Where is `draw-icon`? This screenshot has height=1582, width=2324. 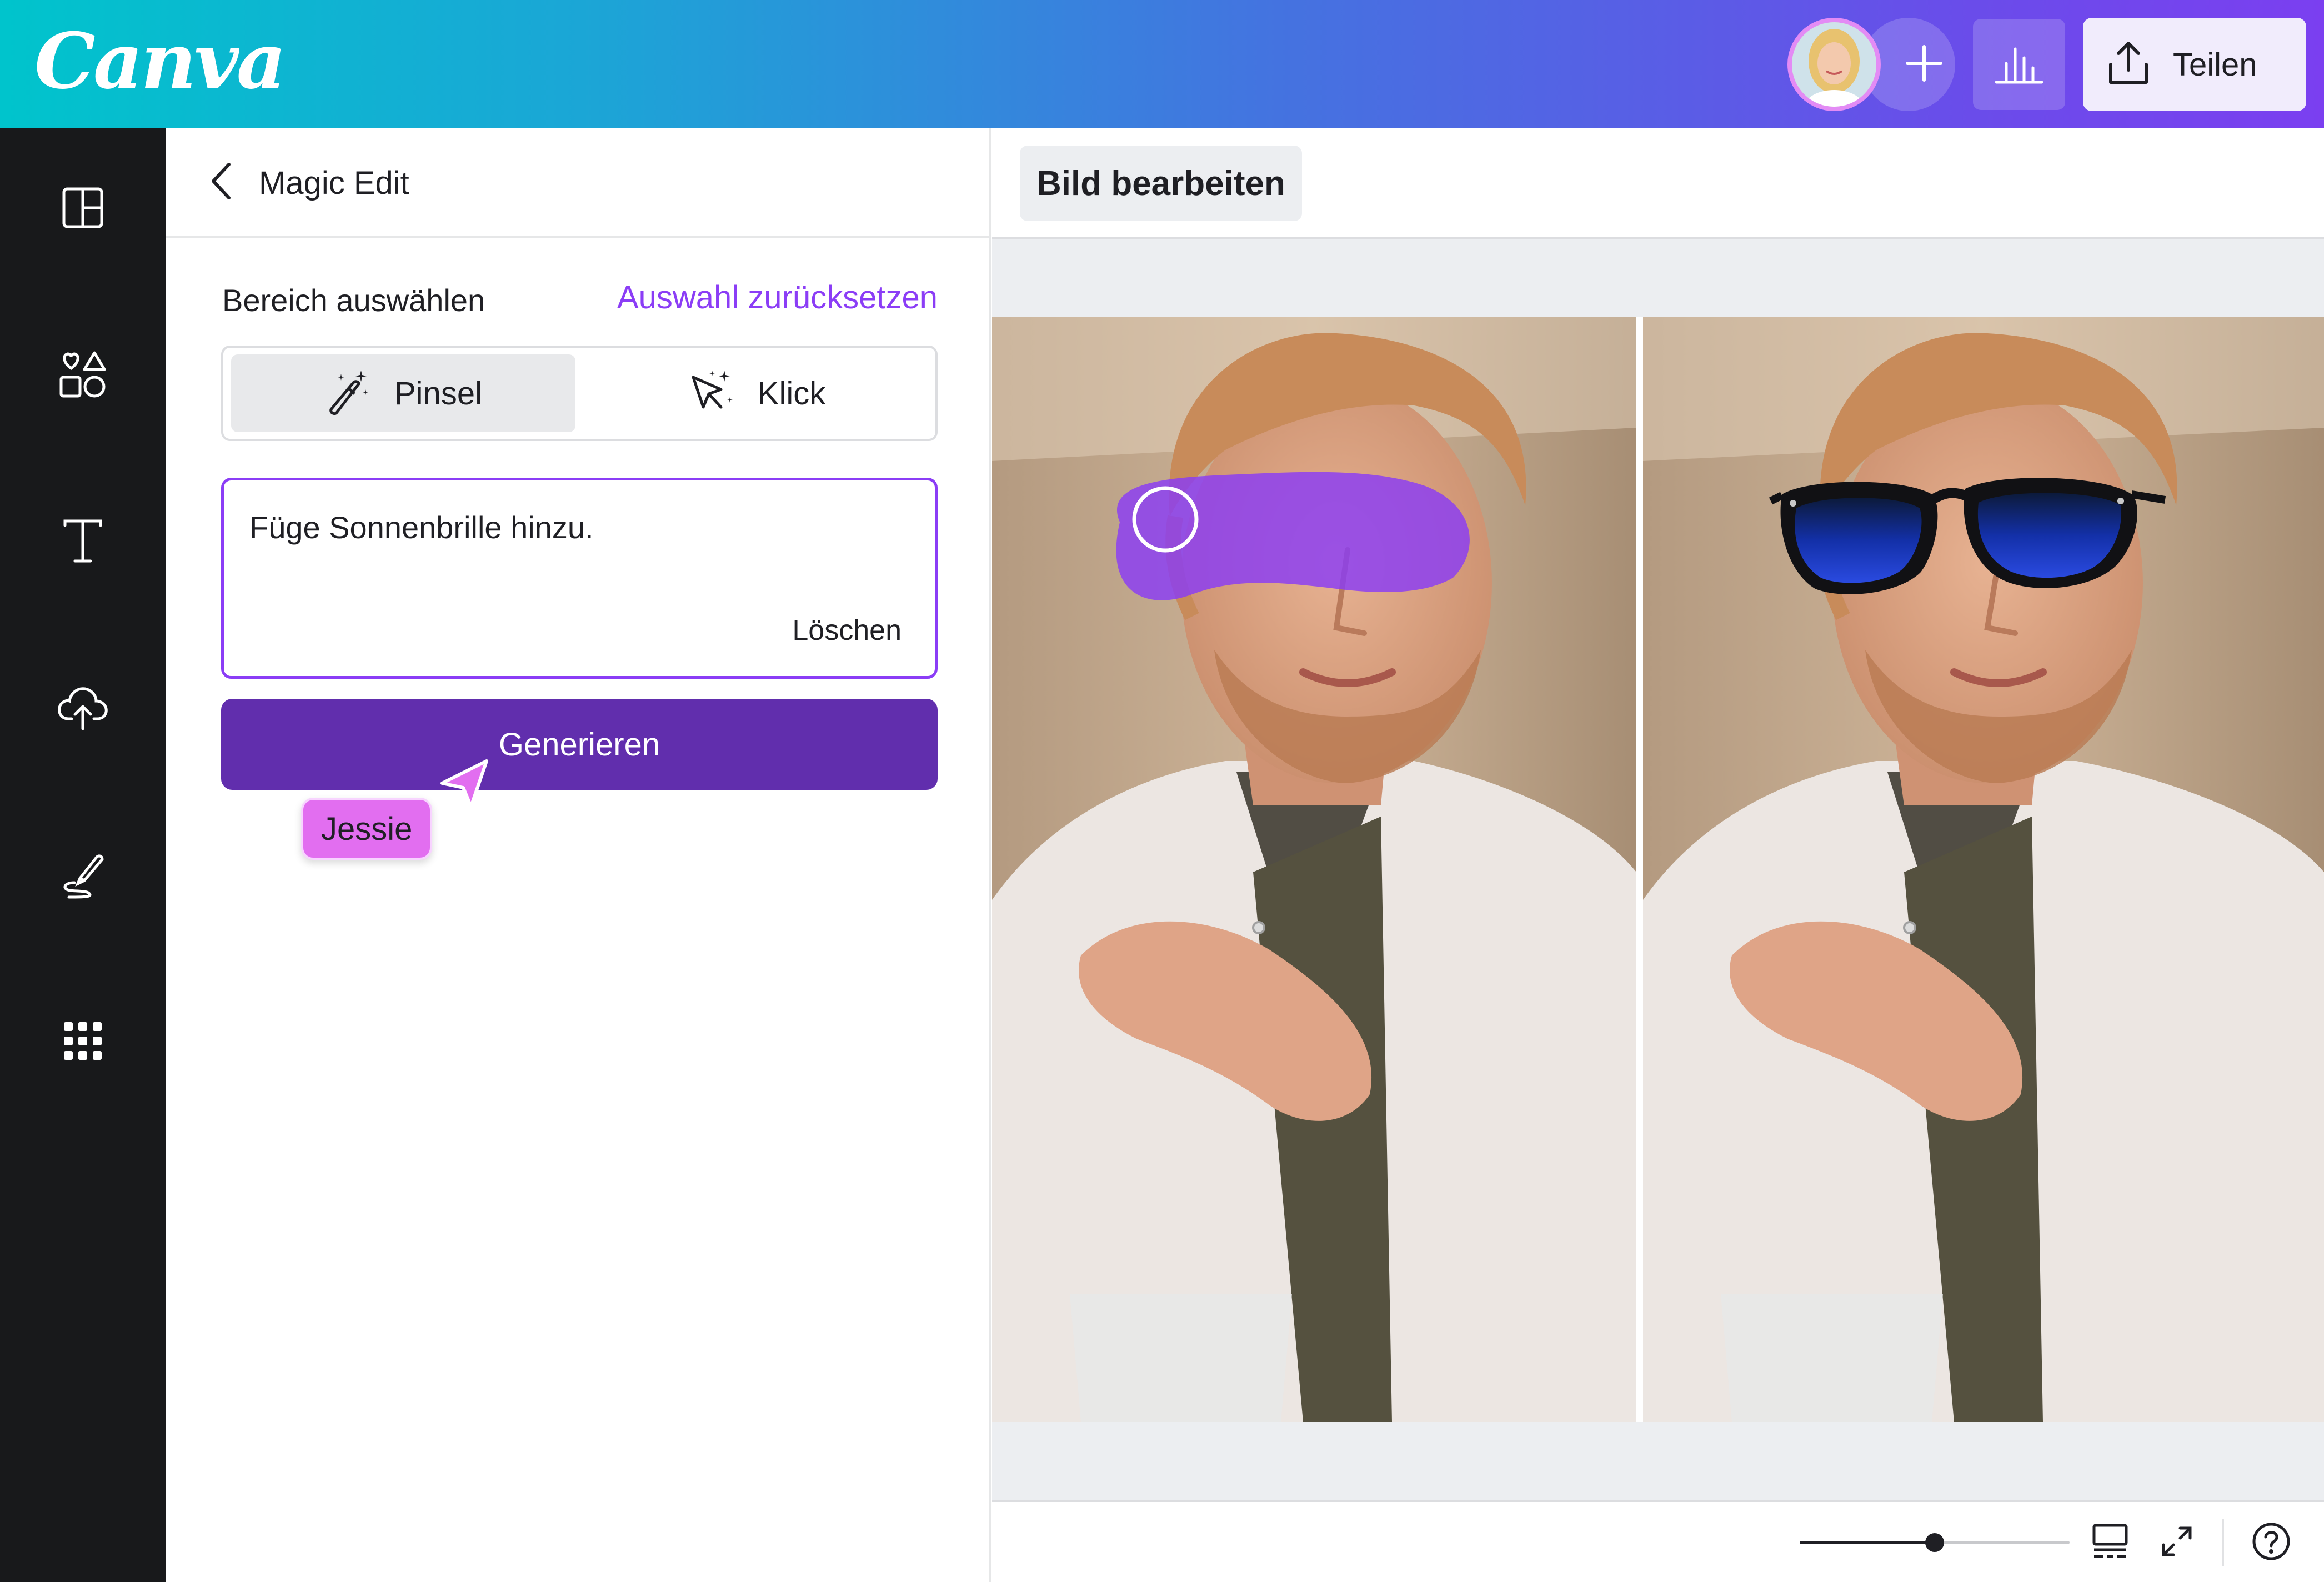 draw-icon is located at coordinates (83, 875).